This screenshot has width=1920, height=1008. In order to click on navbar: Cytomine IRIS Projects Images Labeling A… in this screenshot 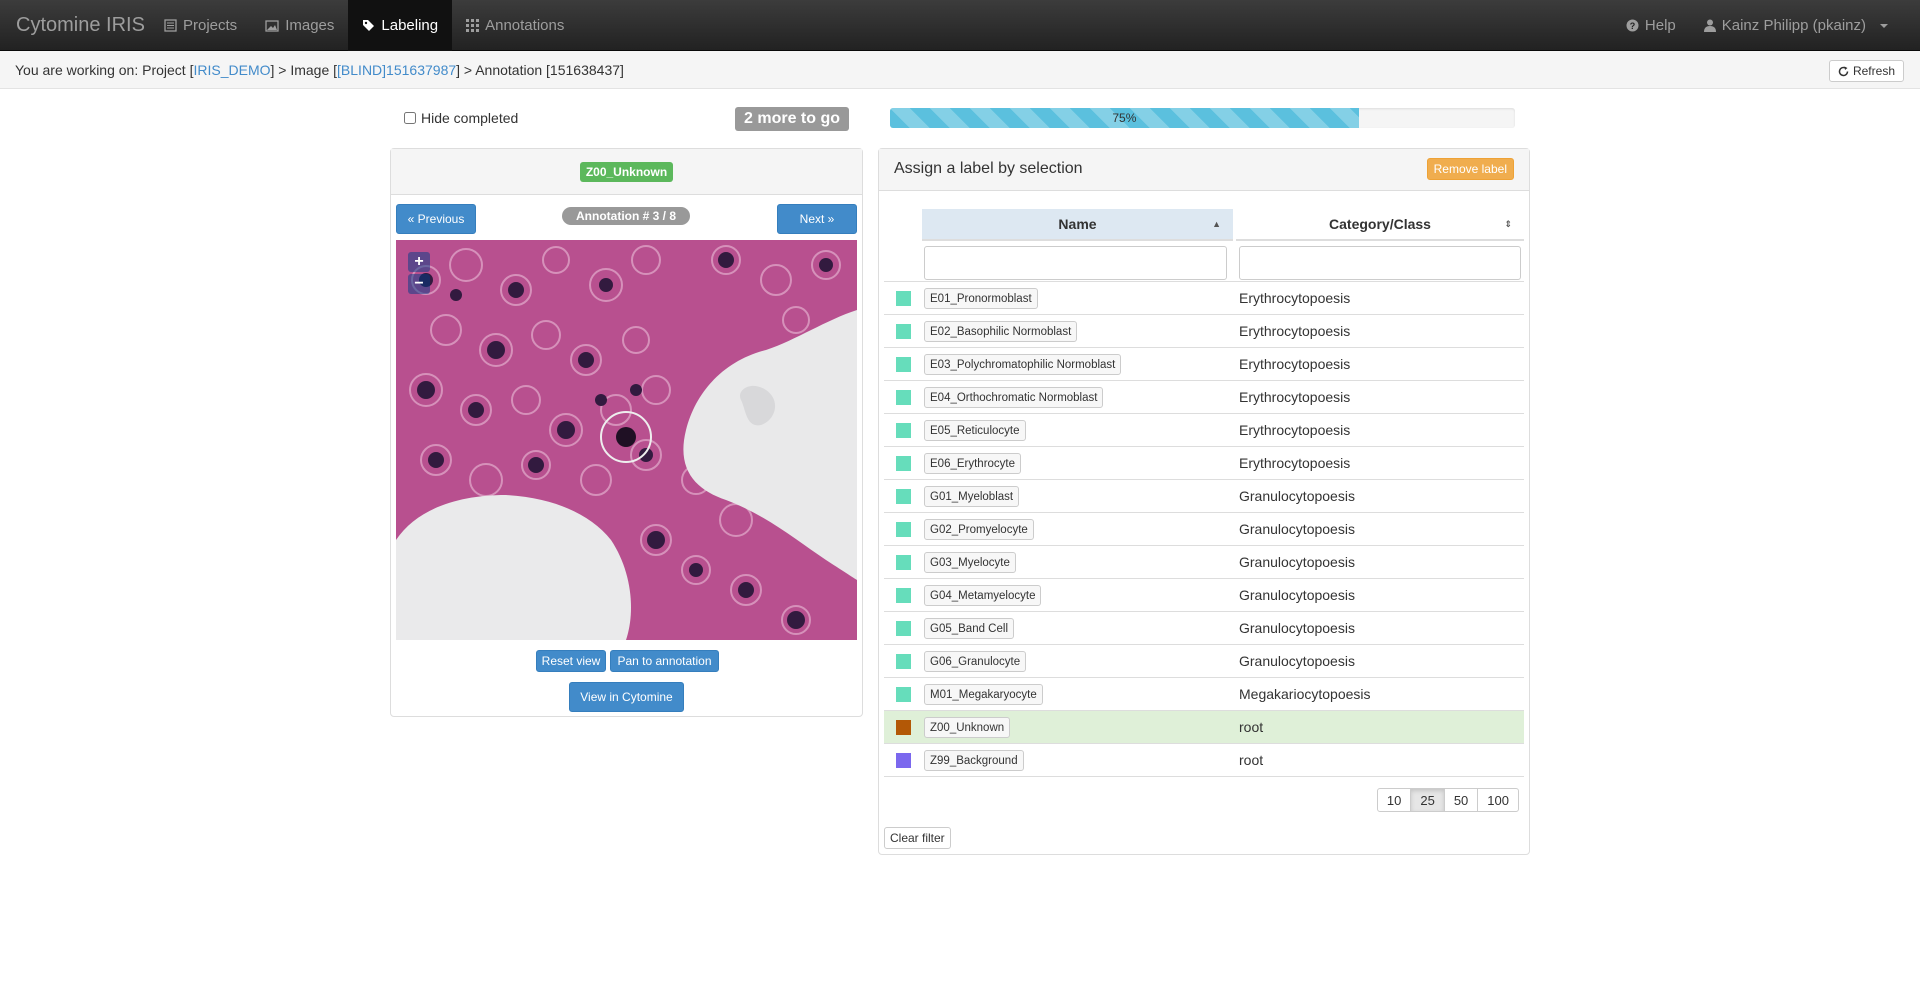, I will do `click(960, 25)`.